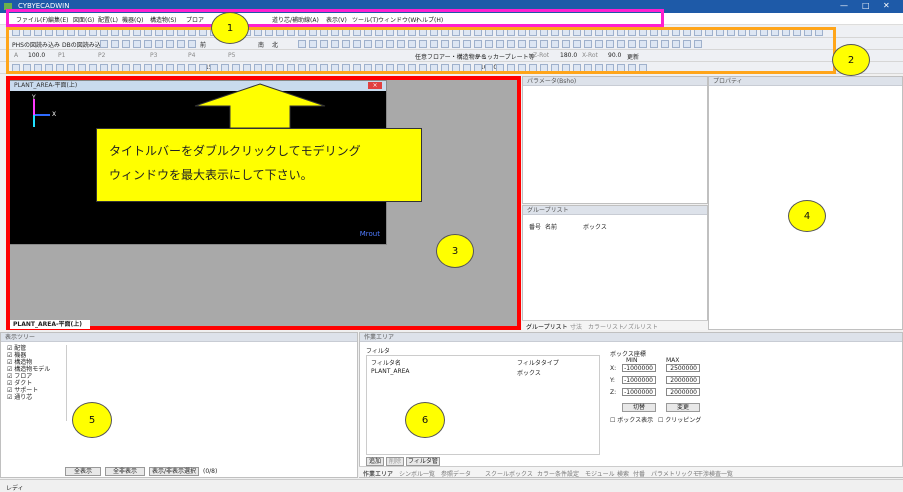  What do you see at coordinates (50, 324) in the screenshot?
I see `model-tab: PLANT_AREA-平面(上)` at bounding box center [50, 324].